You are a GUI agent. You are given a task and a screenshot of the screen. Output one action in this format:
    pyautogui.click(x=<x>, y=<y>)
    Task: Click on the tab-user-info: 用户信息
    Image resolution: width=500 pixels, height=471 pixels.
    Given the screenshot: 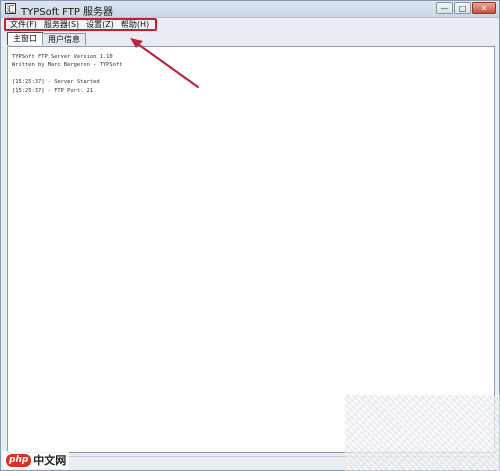 What is the action you would take?
    pyautogui.click(x=64, y=39)
    